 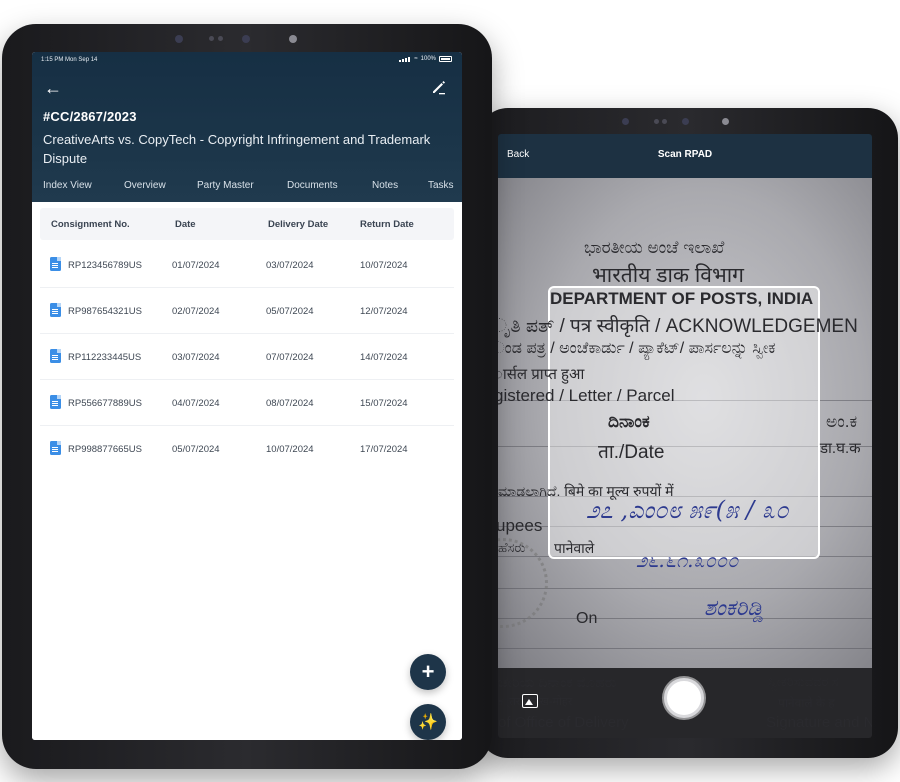 What do you see at coordinates (384, 265) in the screenshot?
I see `return-date-cell: 10/07/2024` at bounding box center [384, 265].